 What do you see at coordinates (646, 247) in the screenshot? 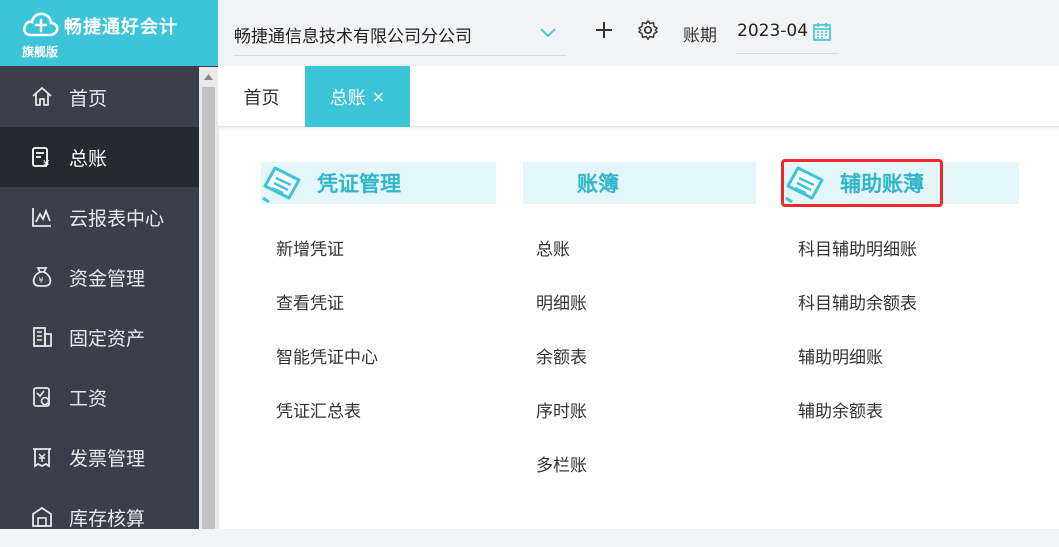
I see `menu-item-general-ledger: 总账` at bounding box center [646, 247].